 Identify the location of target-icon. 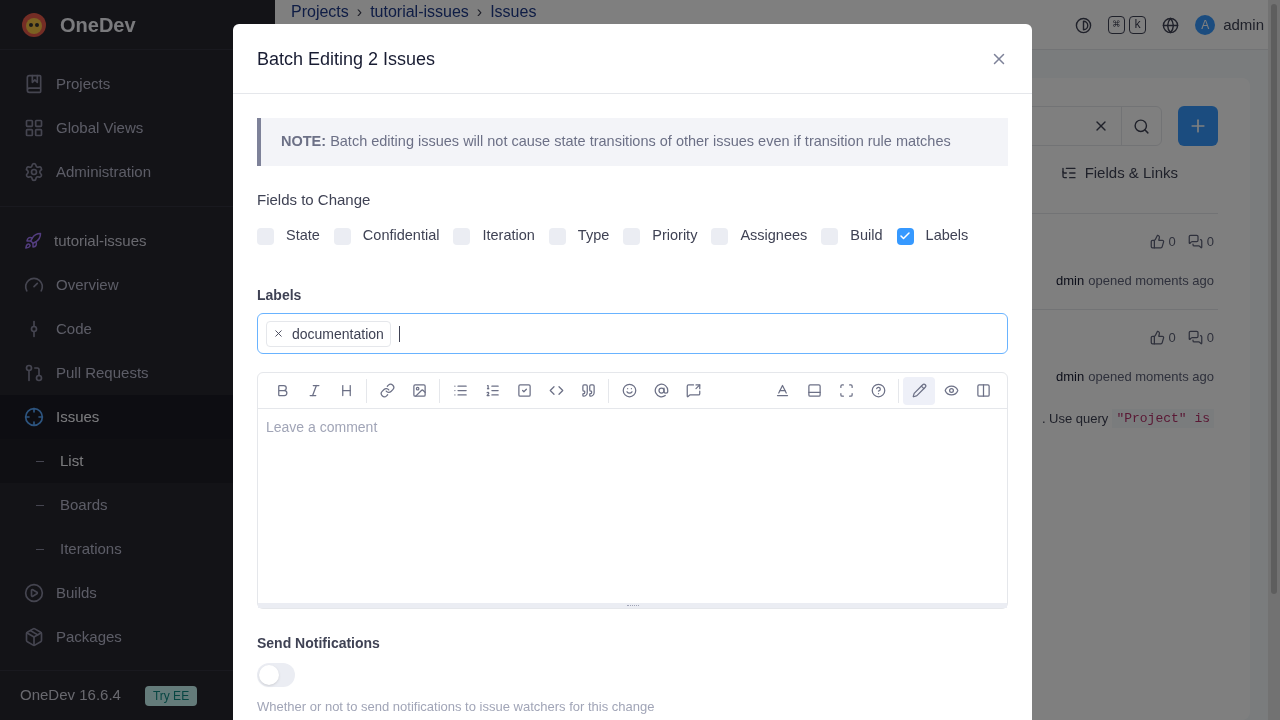
(34, 417).